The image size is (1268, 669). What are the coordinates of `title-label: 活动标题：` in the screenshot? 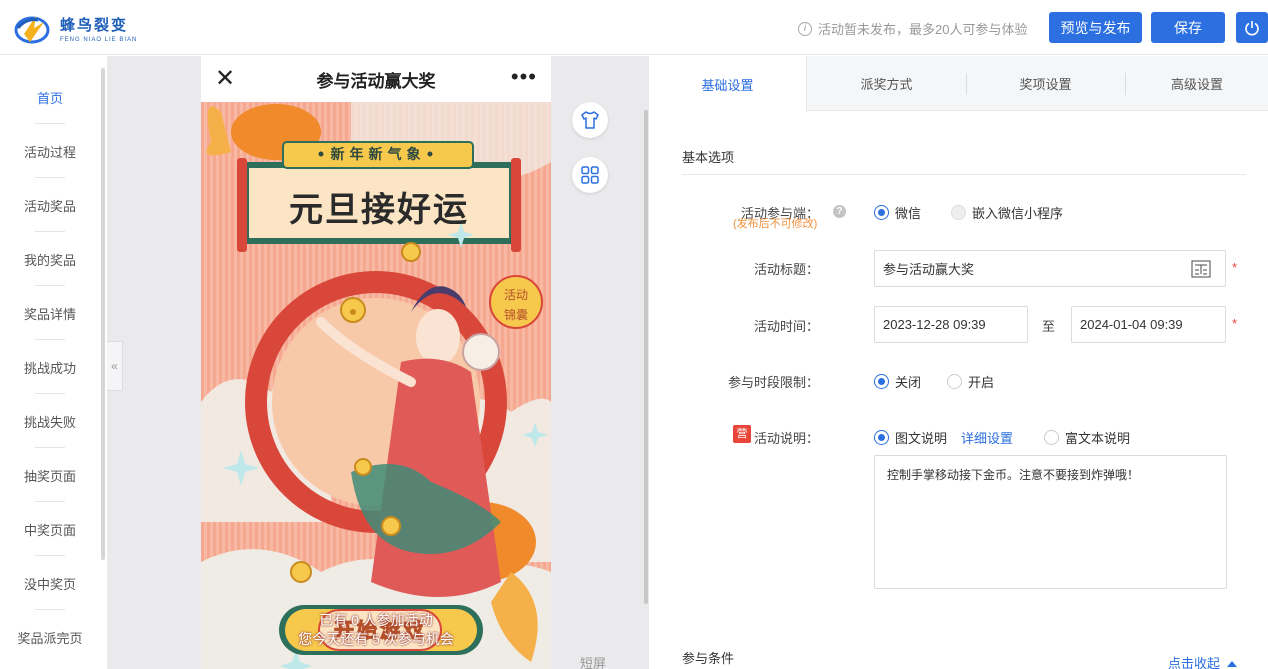 It's located at (786, 269).